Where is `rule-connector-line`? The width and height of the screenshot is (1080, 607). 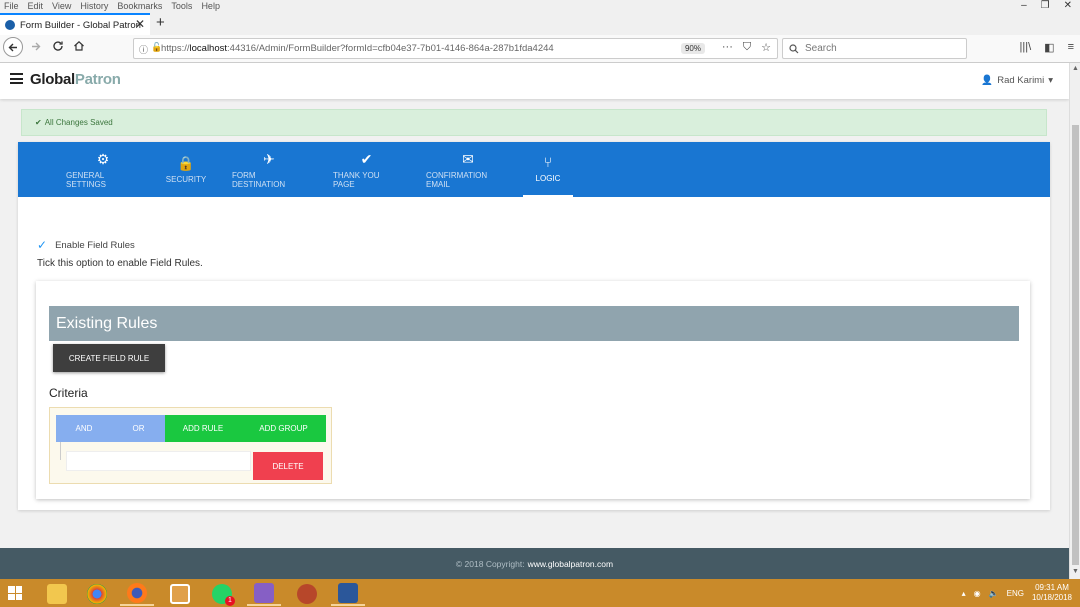
rule-connector-line is located at coordinates (60, 451).